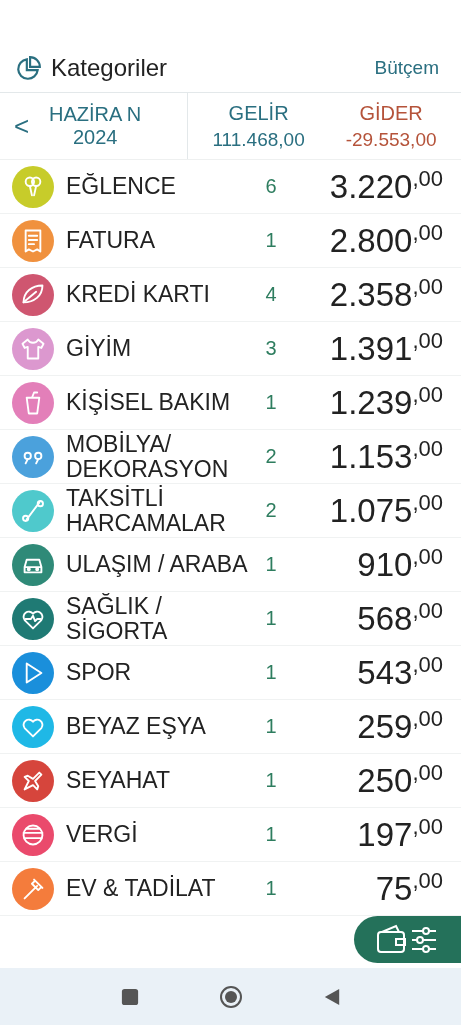  What do you see at coordinates (230, 889) in the screenshot?
I see `category-row: EV & TADİLAT 1 75$^{,00}$` at bounding box center [230, 889].